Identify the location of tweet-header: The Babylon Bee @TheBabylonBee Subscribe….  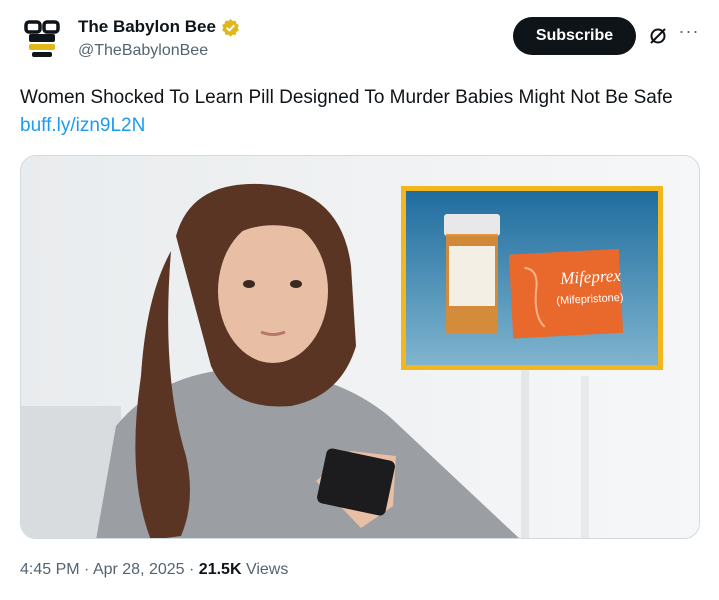
(360, 40).